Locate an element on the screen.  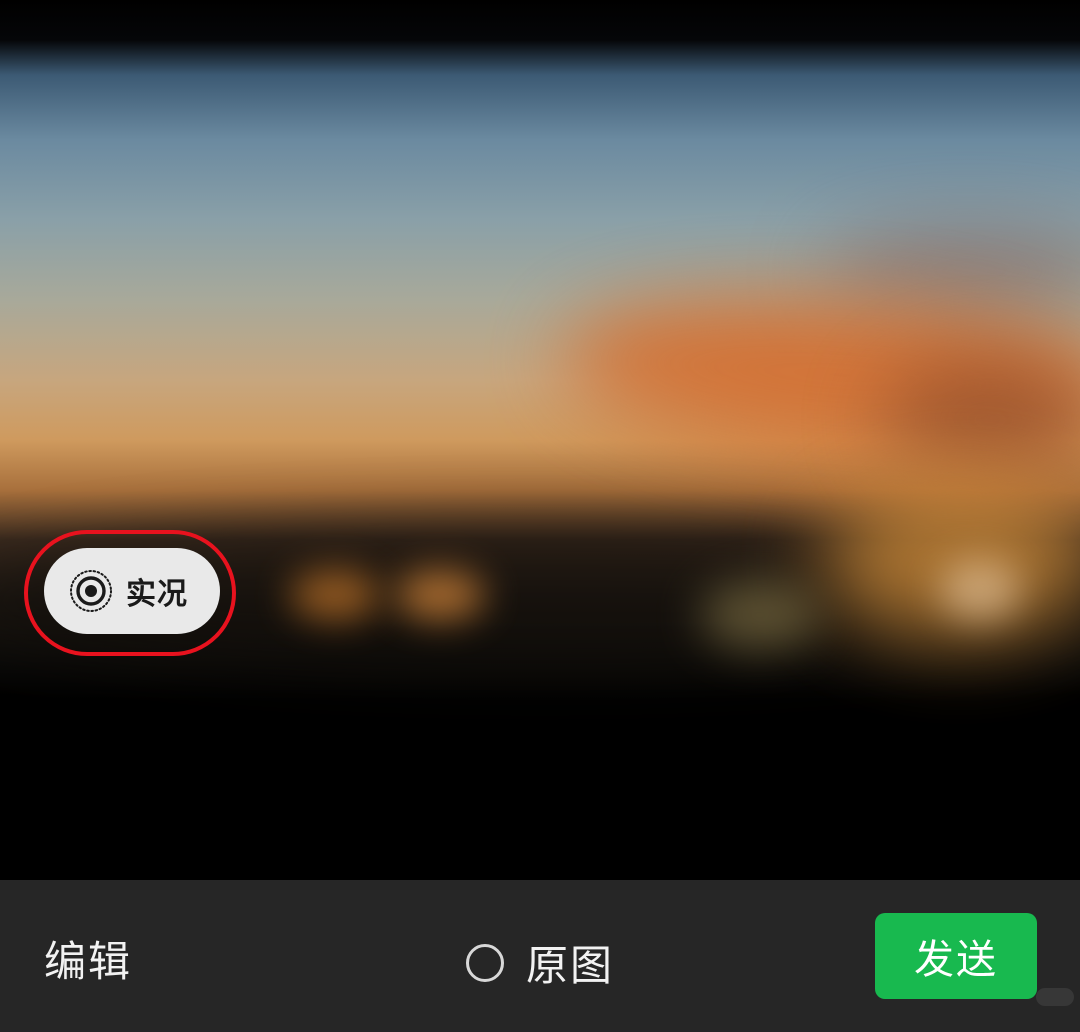
live-photo-button: 实况 is located at coordinates (132, 591).